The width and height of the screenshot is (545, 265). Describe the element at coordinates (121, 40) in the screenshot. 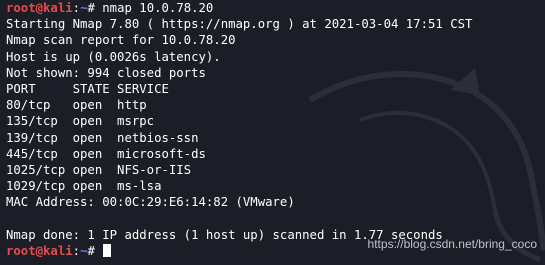

I see `output-line: Nmap scan report for 10.0.78.20` at that location.